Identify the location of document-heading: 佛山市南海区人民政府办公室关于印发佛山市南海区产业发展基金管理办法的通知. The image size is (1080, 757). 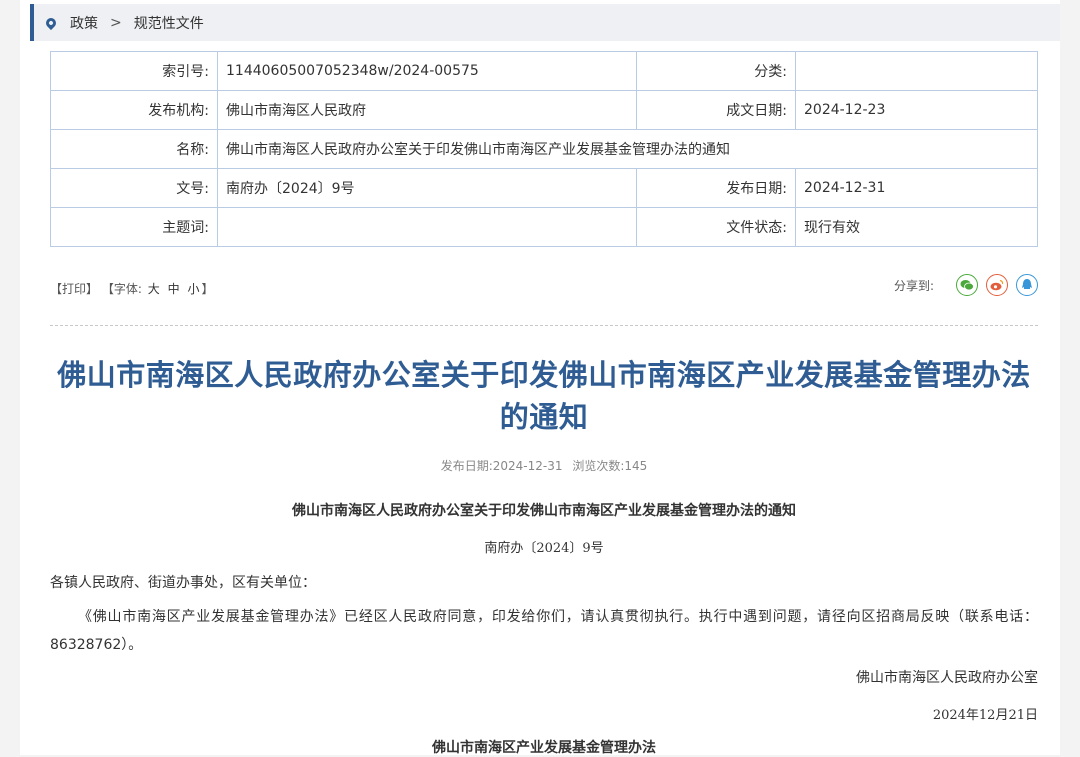
(544, 511).